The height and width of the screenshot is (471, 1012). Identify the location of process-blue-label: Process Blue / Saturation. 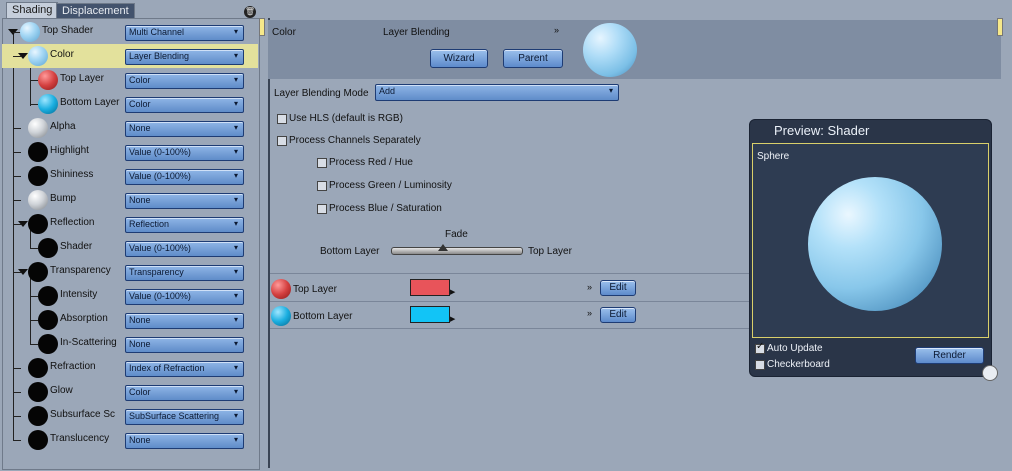
(385, 208).